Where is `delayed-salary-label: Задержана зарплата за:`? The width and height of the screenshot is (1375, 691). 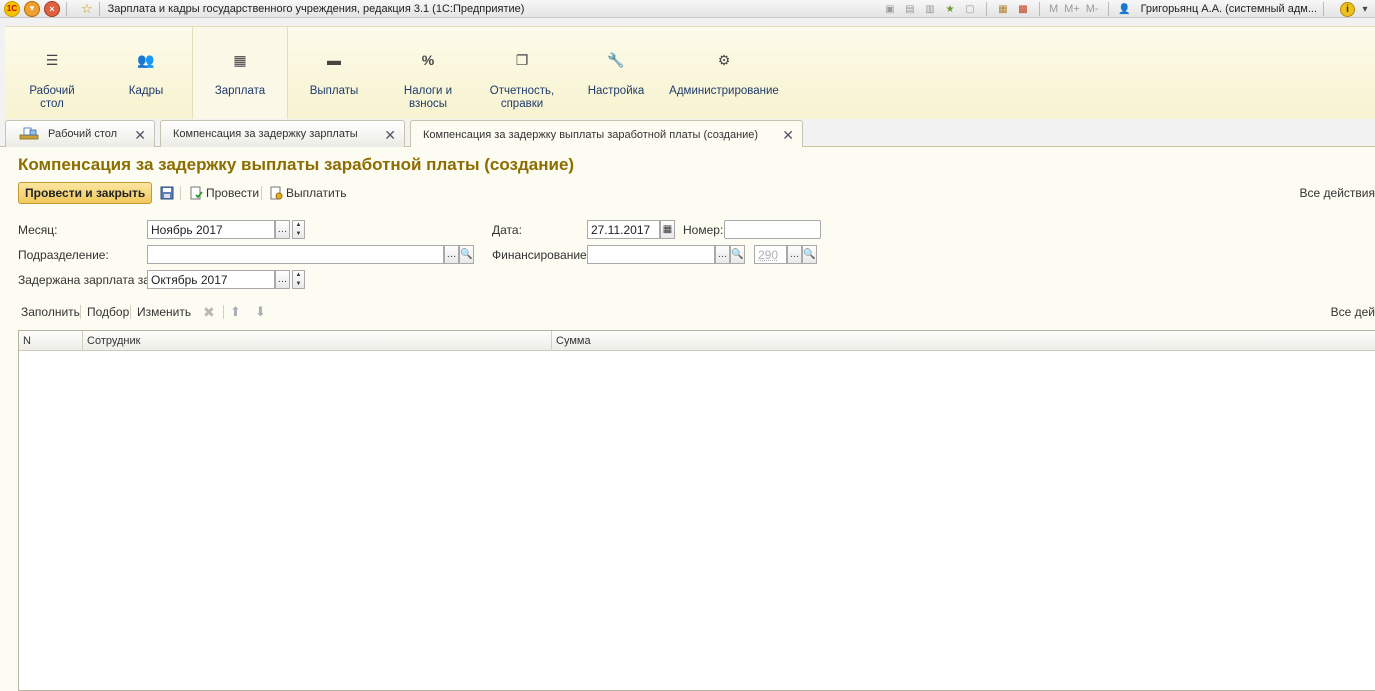 delayed-salary-label: Задержана зарплата за: is located at coordinates (86, 280).